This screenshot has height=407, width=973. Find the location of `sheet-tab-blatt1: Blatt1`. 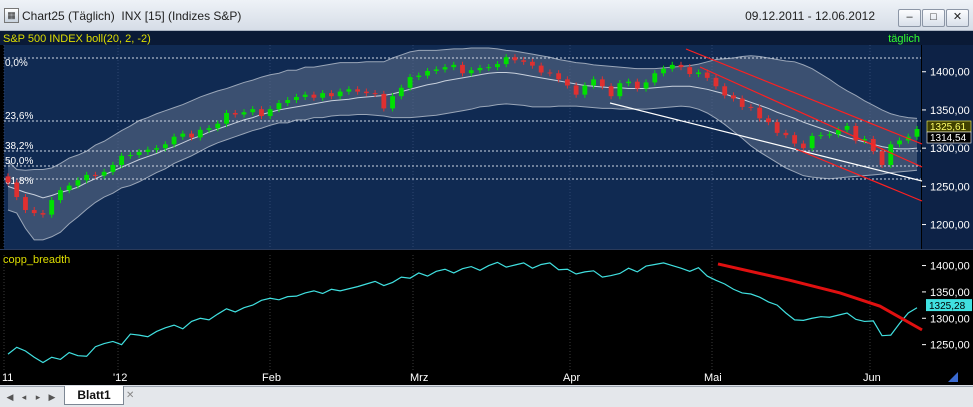

sheet-tab-blatt1: Blatt1 is located at coordinates (94, 395).